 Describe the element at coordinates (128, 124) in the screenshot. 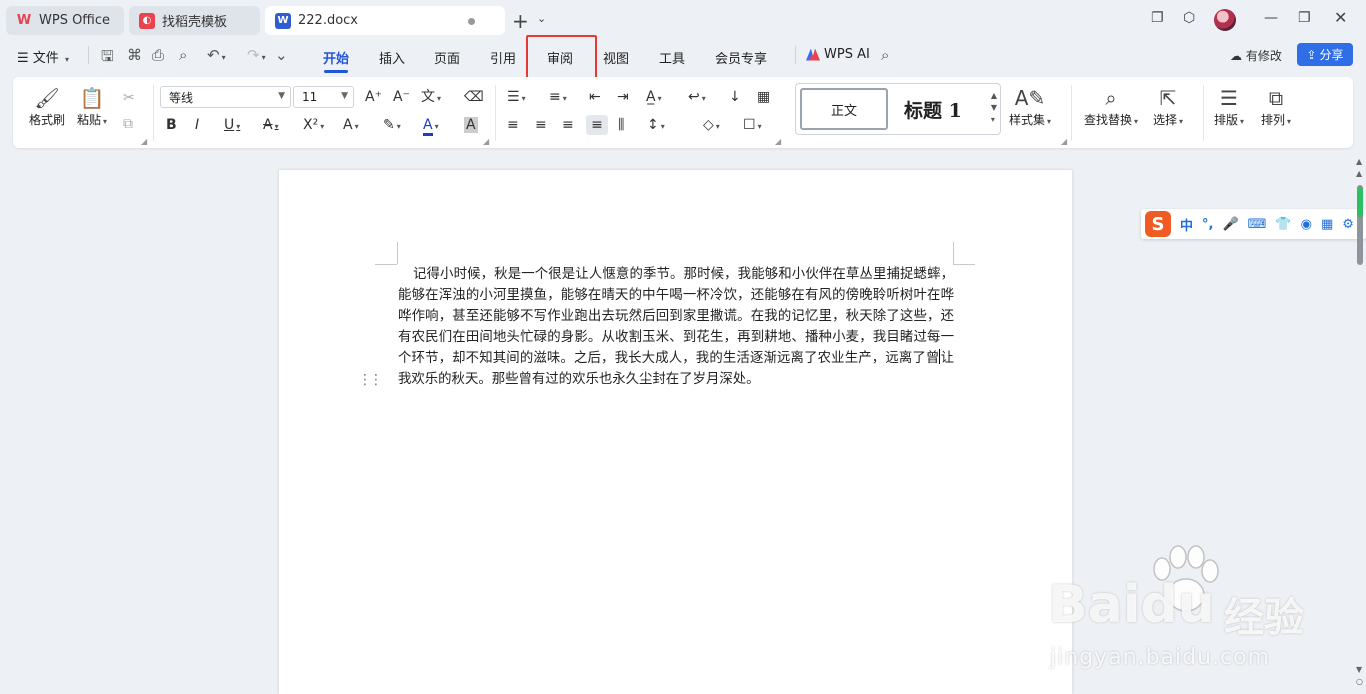

I see `copy-icon: ⧉` at that location.